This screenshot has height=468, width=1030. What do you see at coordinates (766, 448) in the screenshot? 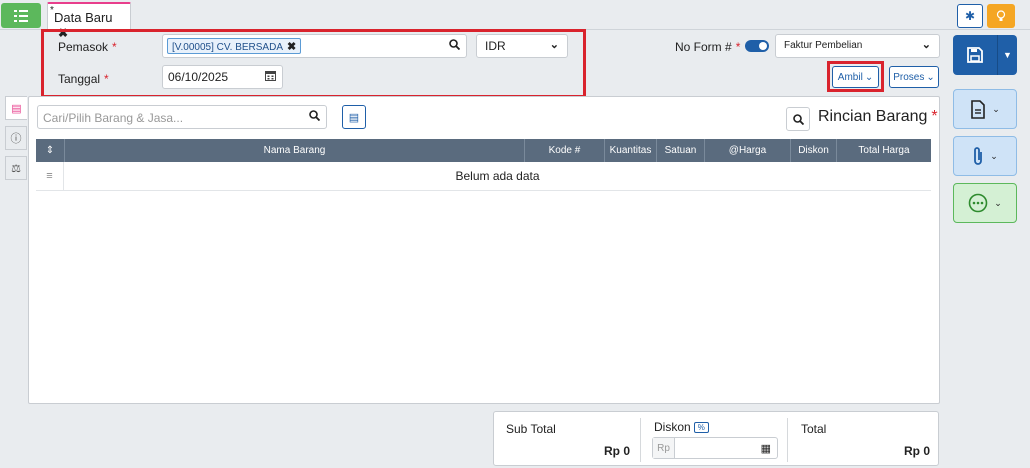
I see `calculator-icon: ▦` at bounding box center [766, 448].